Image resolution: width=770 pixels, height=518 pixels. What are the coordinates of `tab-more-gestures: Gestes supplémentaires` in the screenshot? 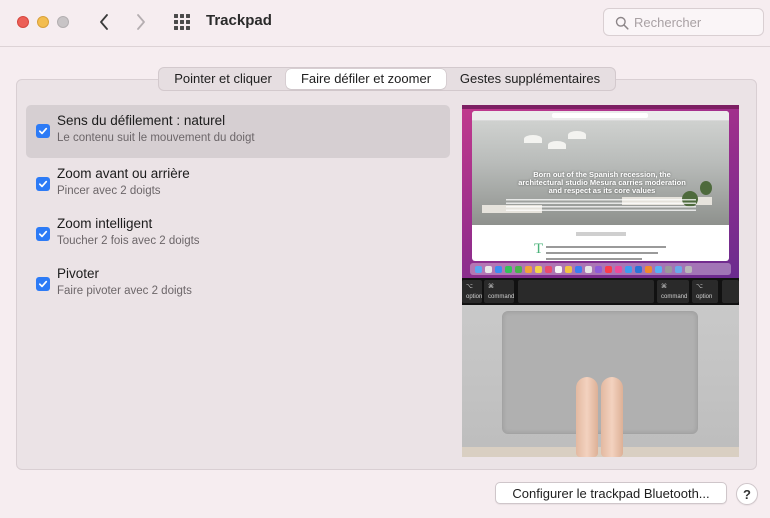 It's located at (530, 79).